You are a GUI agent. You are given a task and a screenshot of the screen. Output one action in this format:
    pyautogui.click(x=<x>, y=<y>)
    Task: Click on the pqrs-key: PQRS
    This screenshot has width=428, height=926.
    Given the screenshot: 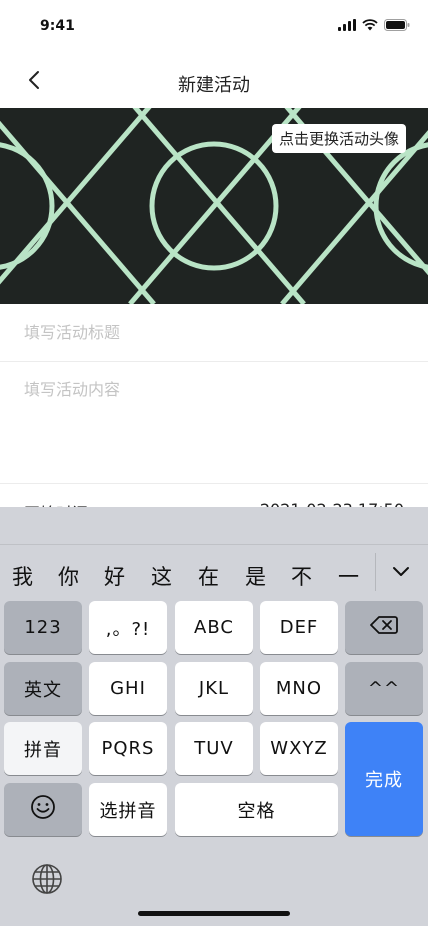 What is the action you would take?
    pyautogui.click(x=128, y=748)
    